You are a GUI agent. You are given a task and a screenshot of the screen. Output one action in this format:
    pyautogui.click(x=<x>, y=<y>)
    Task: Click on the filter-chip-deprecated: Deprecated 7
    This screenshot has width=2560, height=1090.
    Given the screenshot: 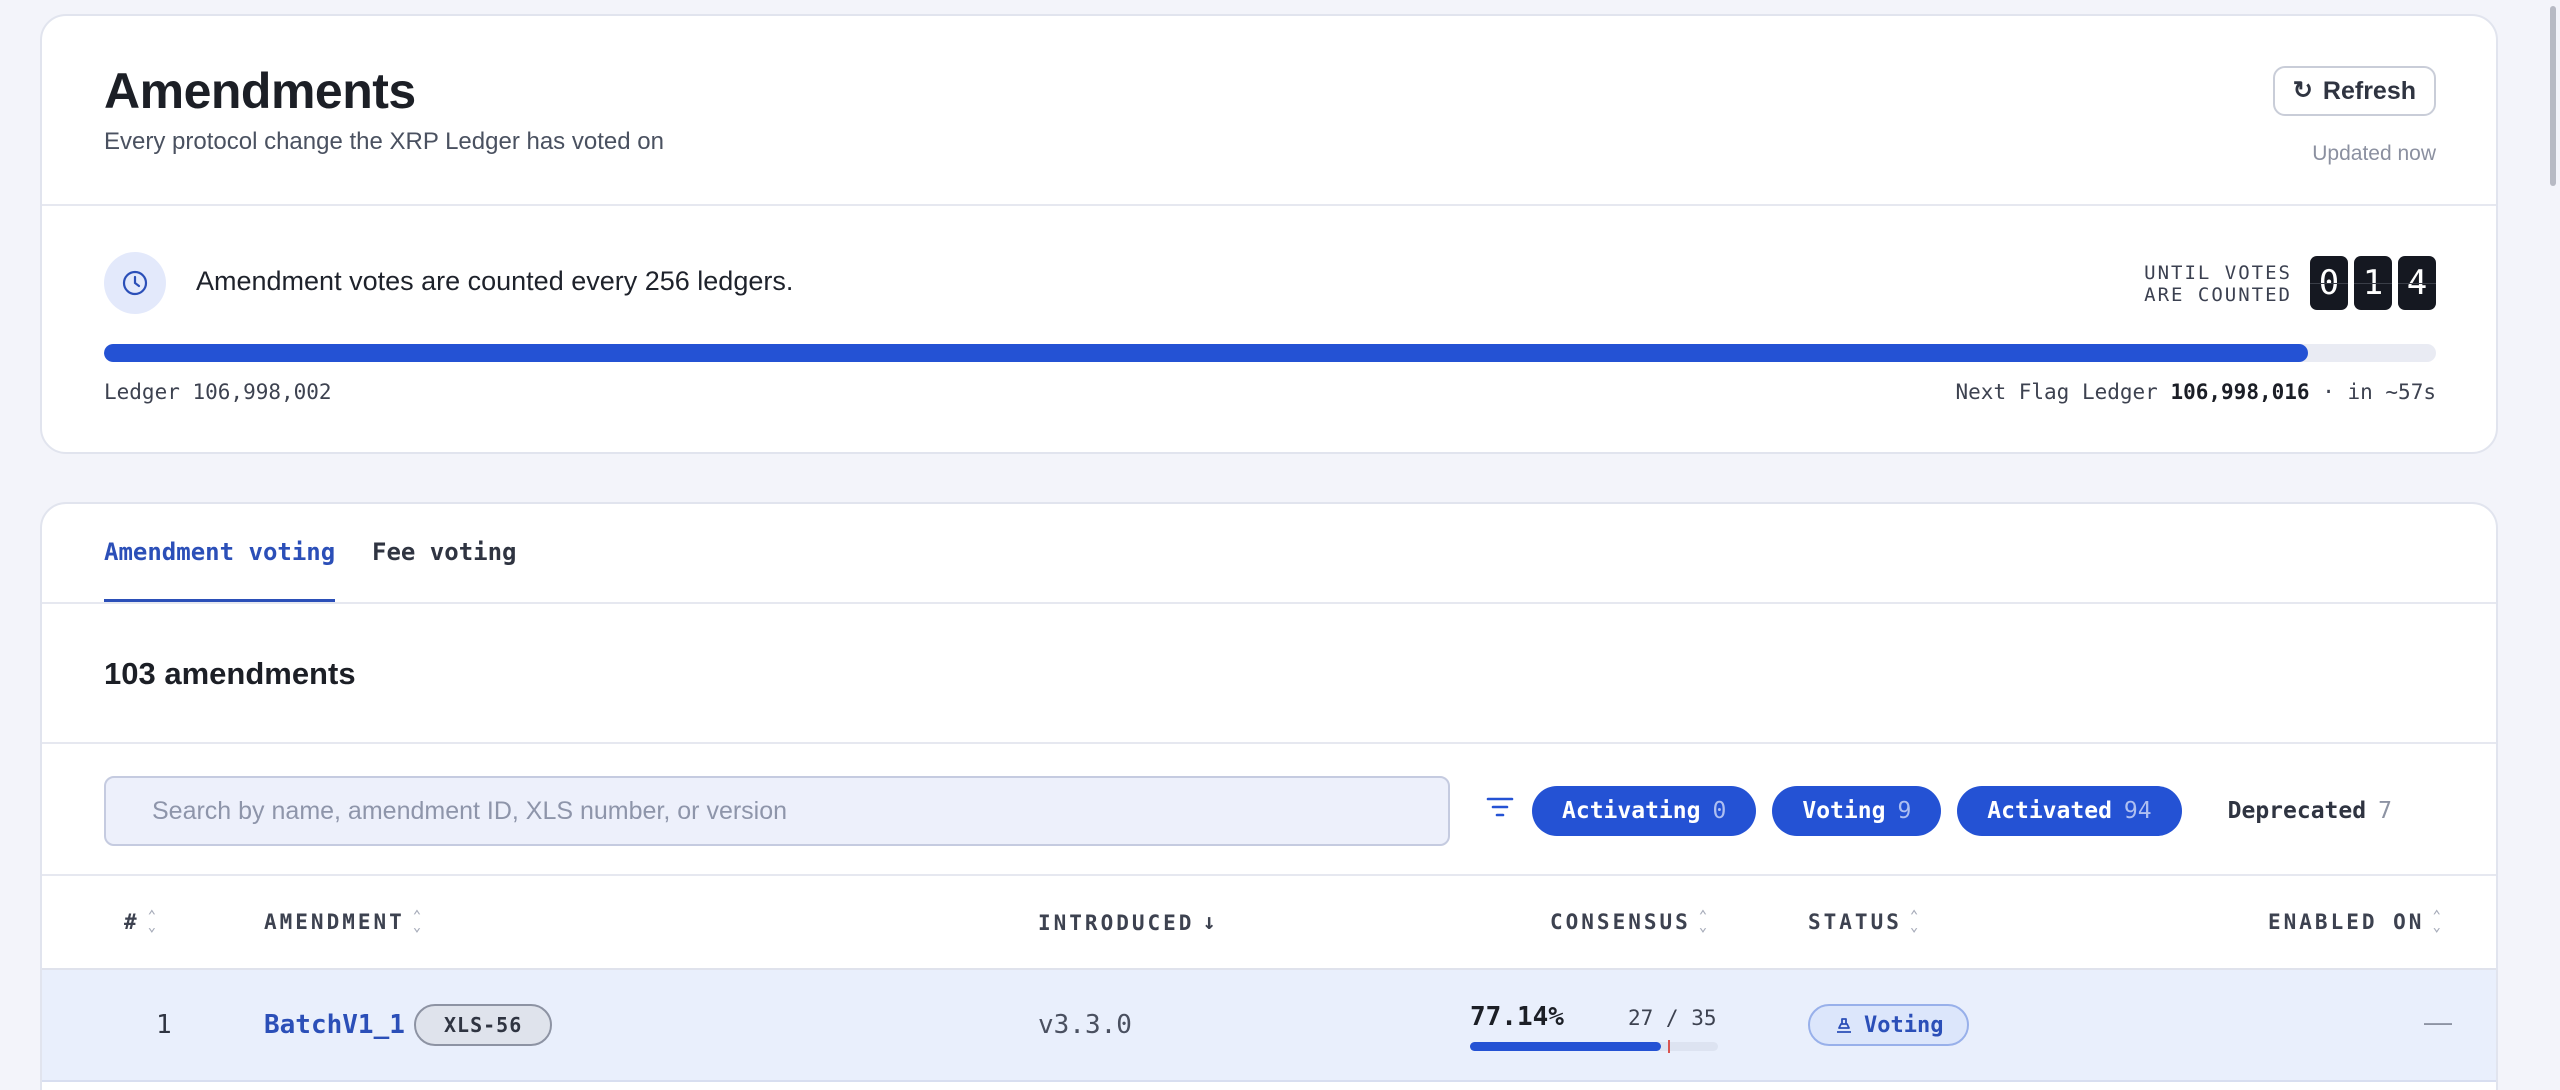 What is the action you would take?
    pyautogui.click(x=2310, y=811)
    